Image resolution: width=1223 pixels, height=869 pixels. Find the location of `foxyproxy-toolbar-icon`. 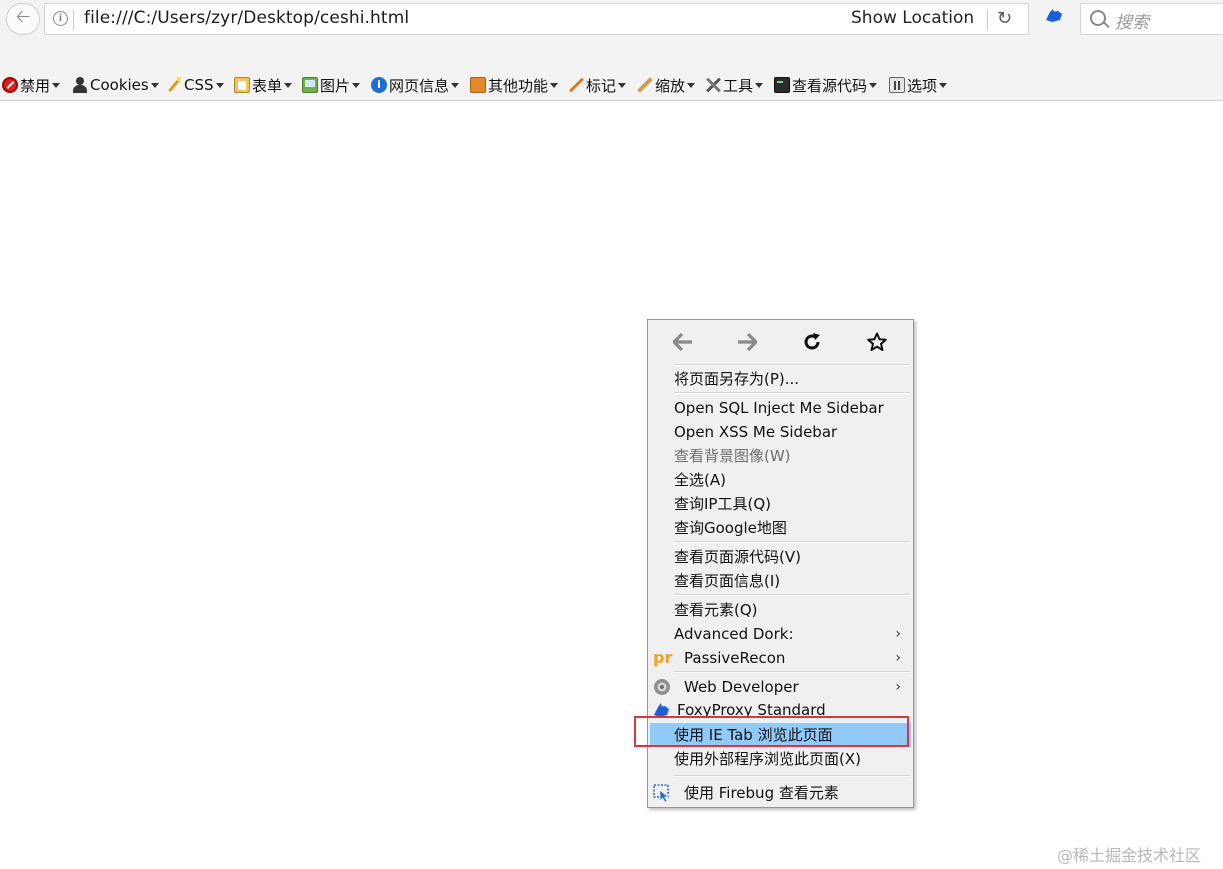

foxyproxy-toolbar-icon is located at coordinates (1054, 16).